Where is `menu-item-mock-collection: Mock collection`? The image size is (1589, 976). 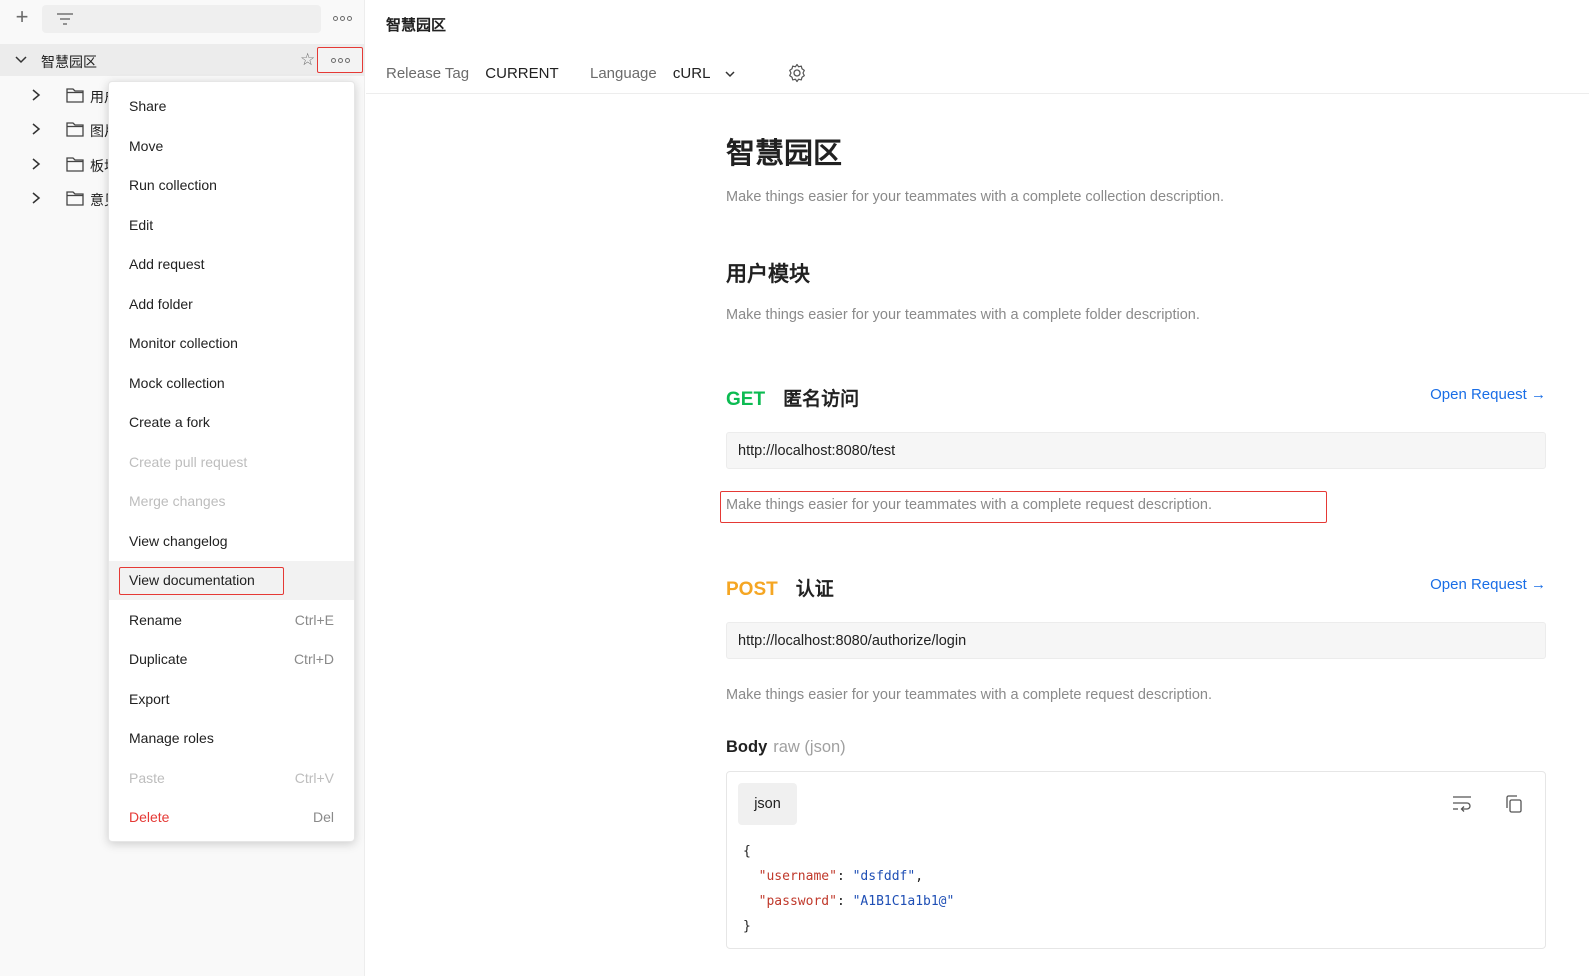 menu-item-mock-collection: Mock collection is located at coordinates (231, 383).